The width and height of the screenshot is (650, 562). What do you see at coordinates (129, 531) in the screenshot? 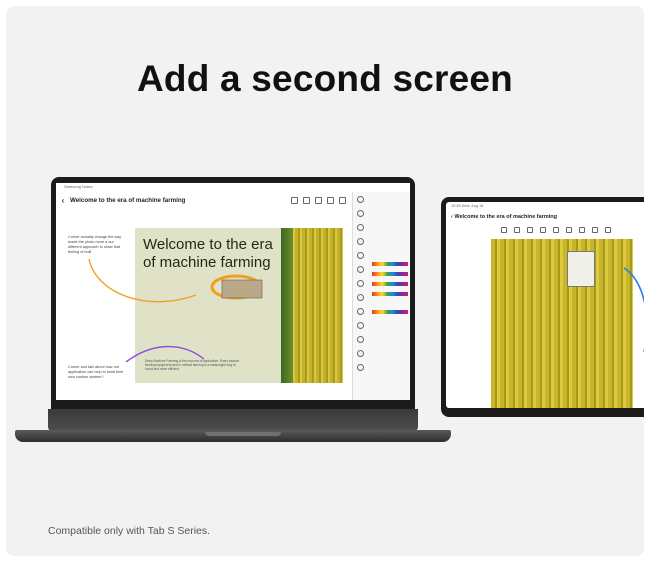
I see `compatibility-note: Compatible only with Tab S Series.` at bounding box center [129, 531].